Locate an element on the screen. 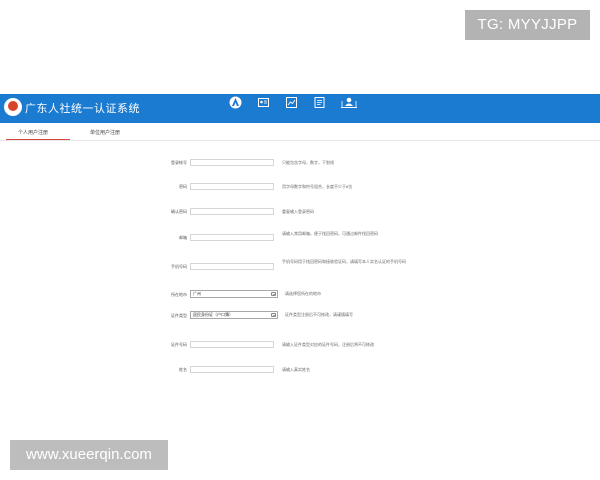 This screenshot has height=480, width=600. logo-icon is located at coordinates (13, 107).